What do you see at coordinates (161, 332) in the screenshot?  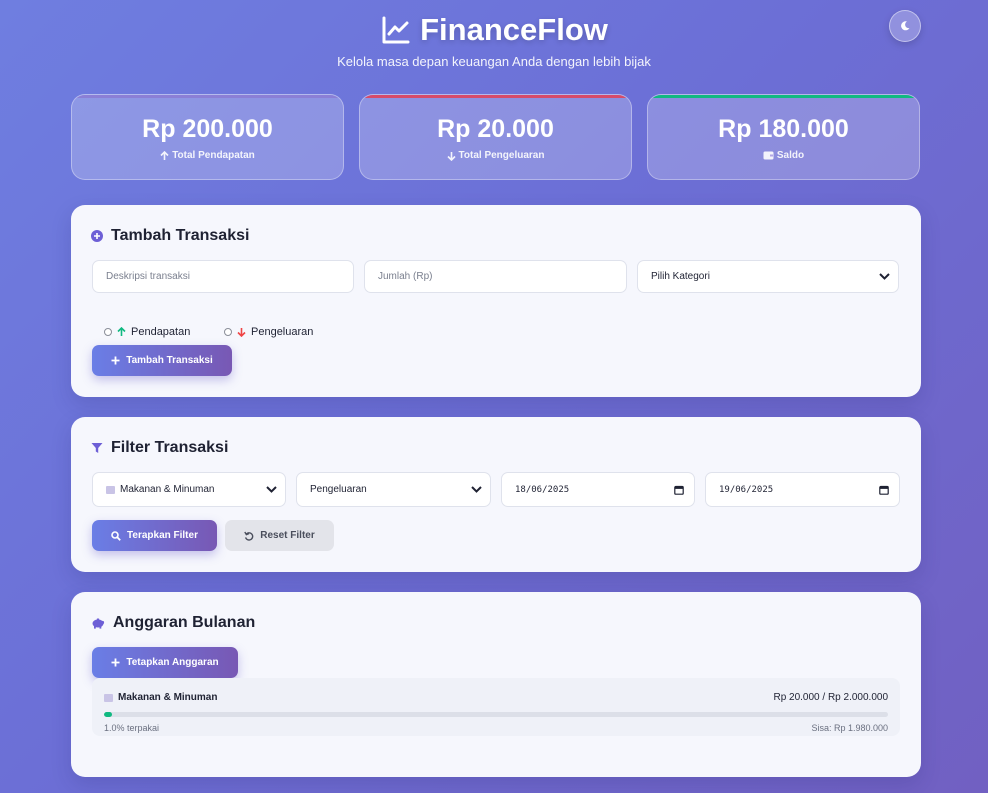 I see `income-radio-label: Pendapatan` at bounding box center [161, 332].